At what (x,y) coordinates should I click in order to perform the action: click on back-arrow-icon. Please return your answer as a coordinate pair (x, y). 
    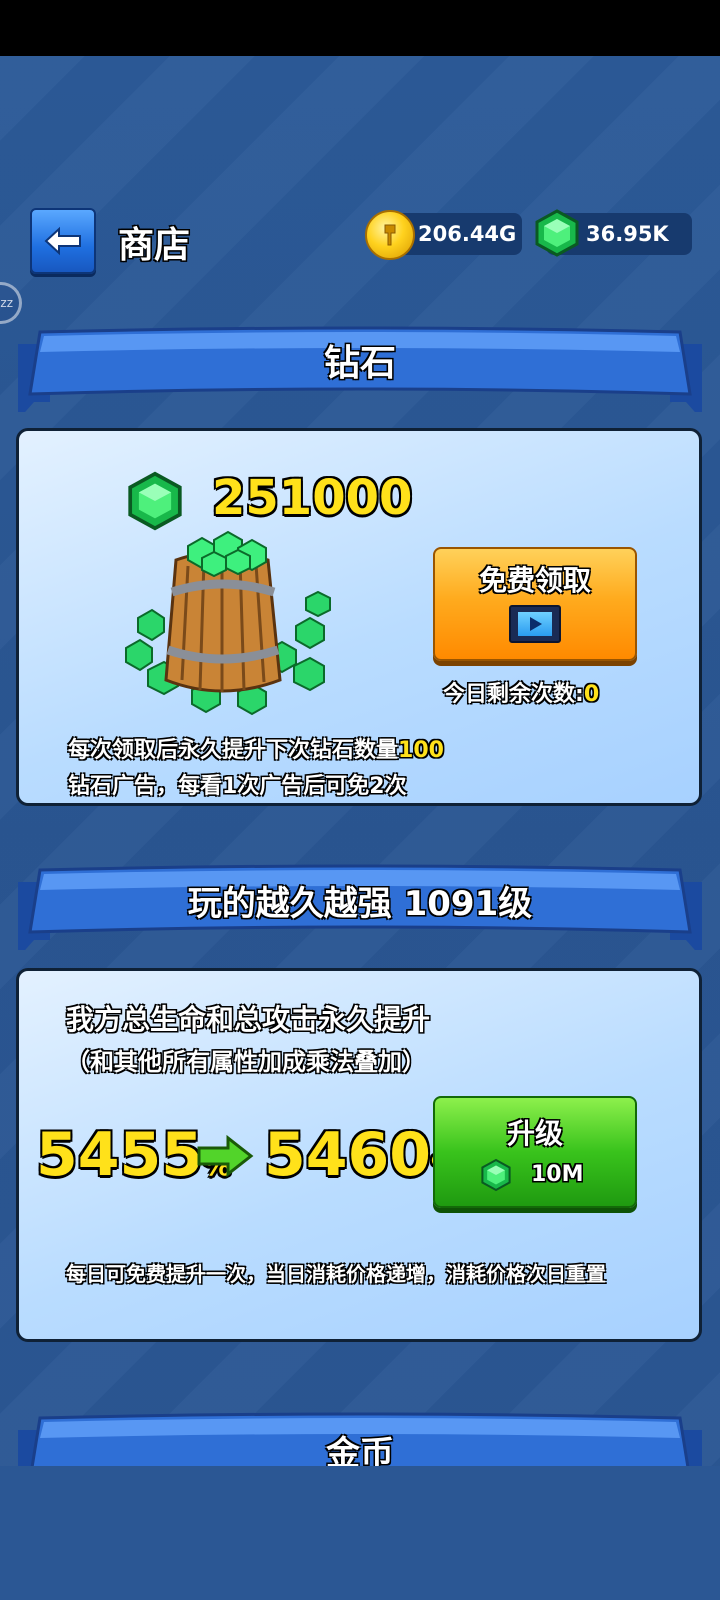
    Looking at the image, I should click on (62, 241).